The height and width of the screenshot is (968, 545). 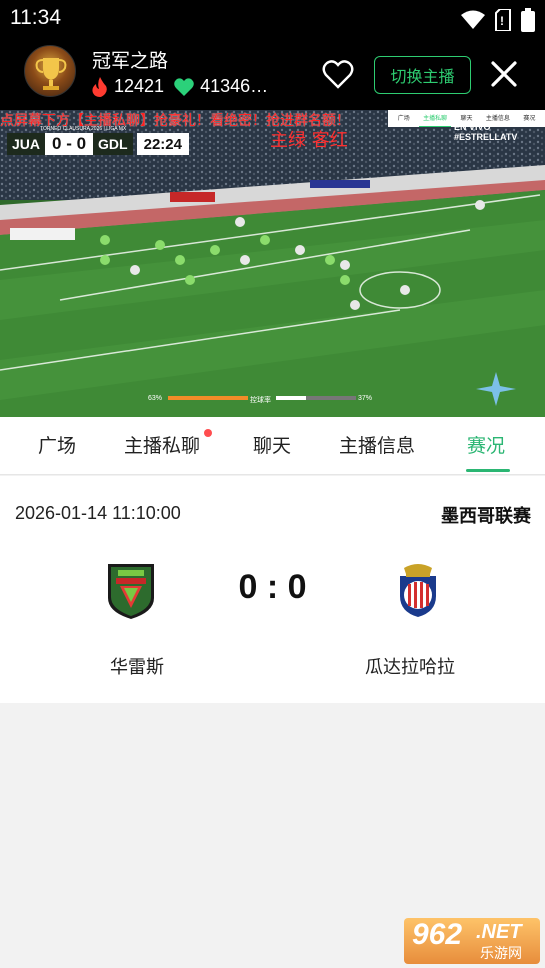 I want to click on tab-plaza: 广场, so click(x=57, y=444).